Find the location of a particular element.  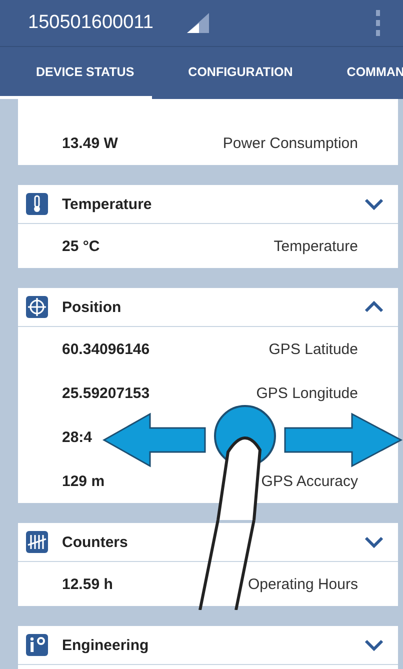

section-title: Engineering is located at coordinates (105, 645).